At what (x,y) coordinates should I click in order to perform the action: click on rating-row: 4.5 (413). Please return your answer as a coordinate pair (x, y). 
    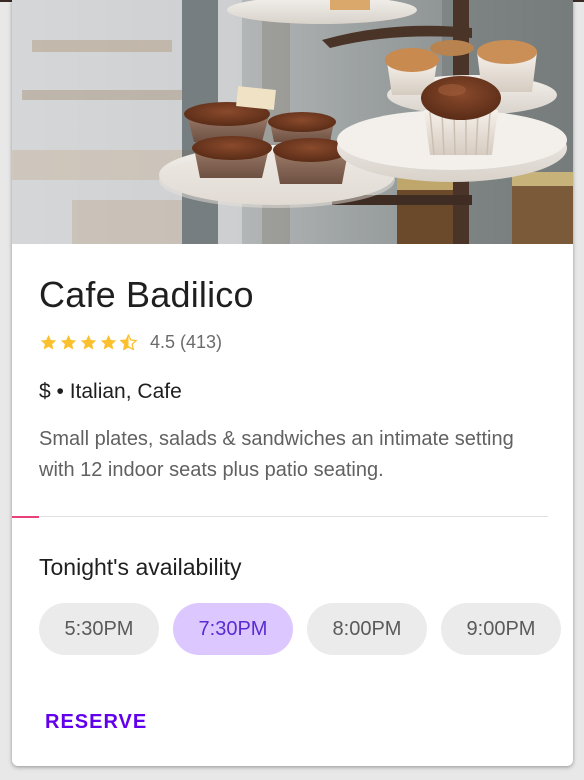
    Looking at the image, I should click on (130, 342).